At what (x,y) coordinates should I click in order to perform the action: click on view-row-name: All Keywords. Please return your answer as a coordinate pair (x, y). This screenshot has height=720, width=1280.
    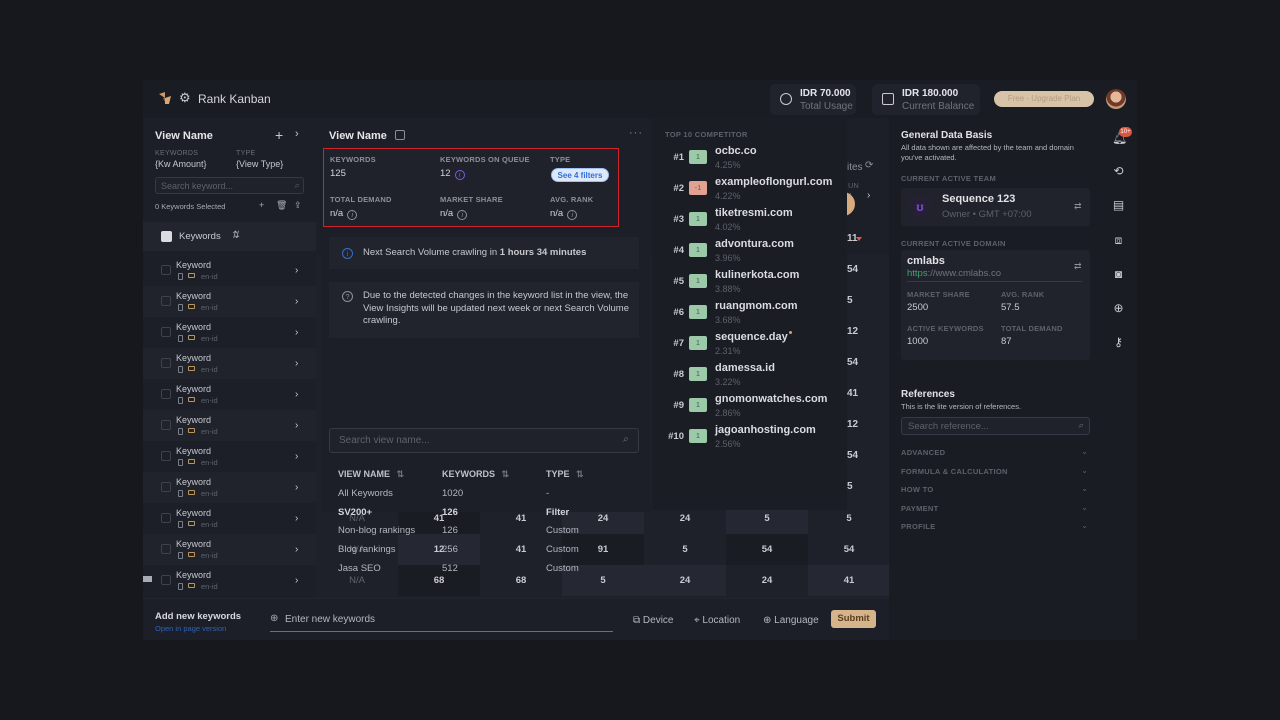
    Looking at the image, I should click on (365, 493).